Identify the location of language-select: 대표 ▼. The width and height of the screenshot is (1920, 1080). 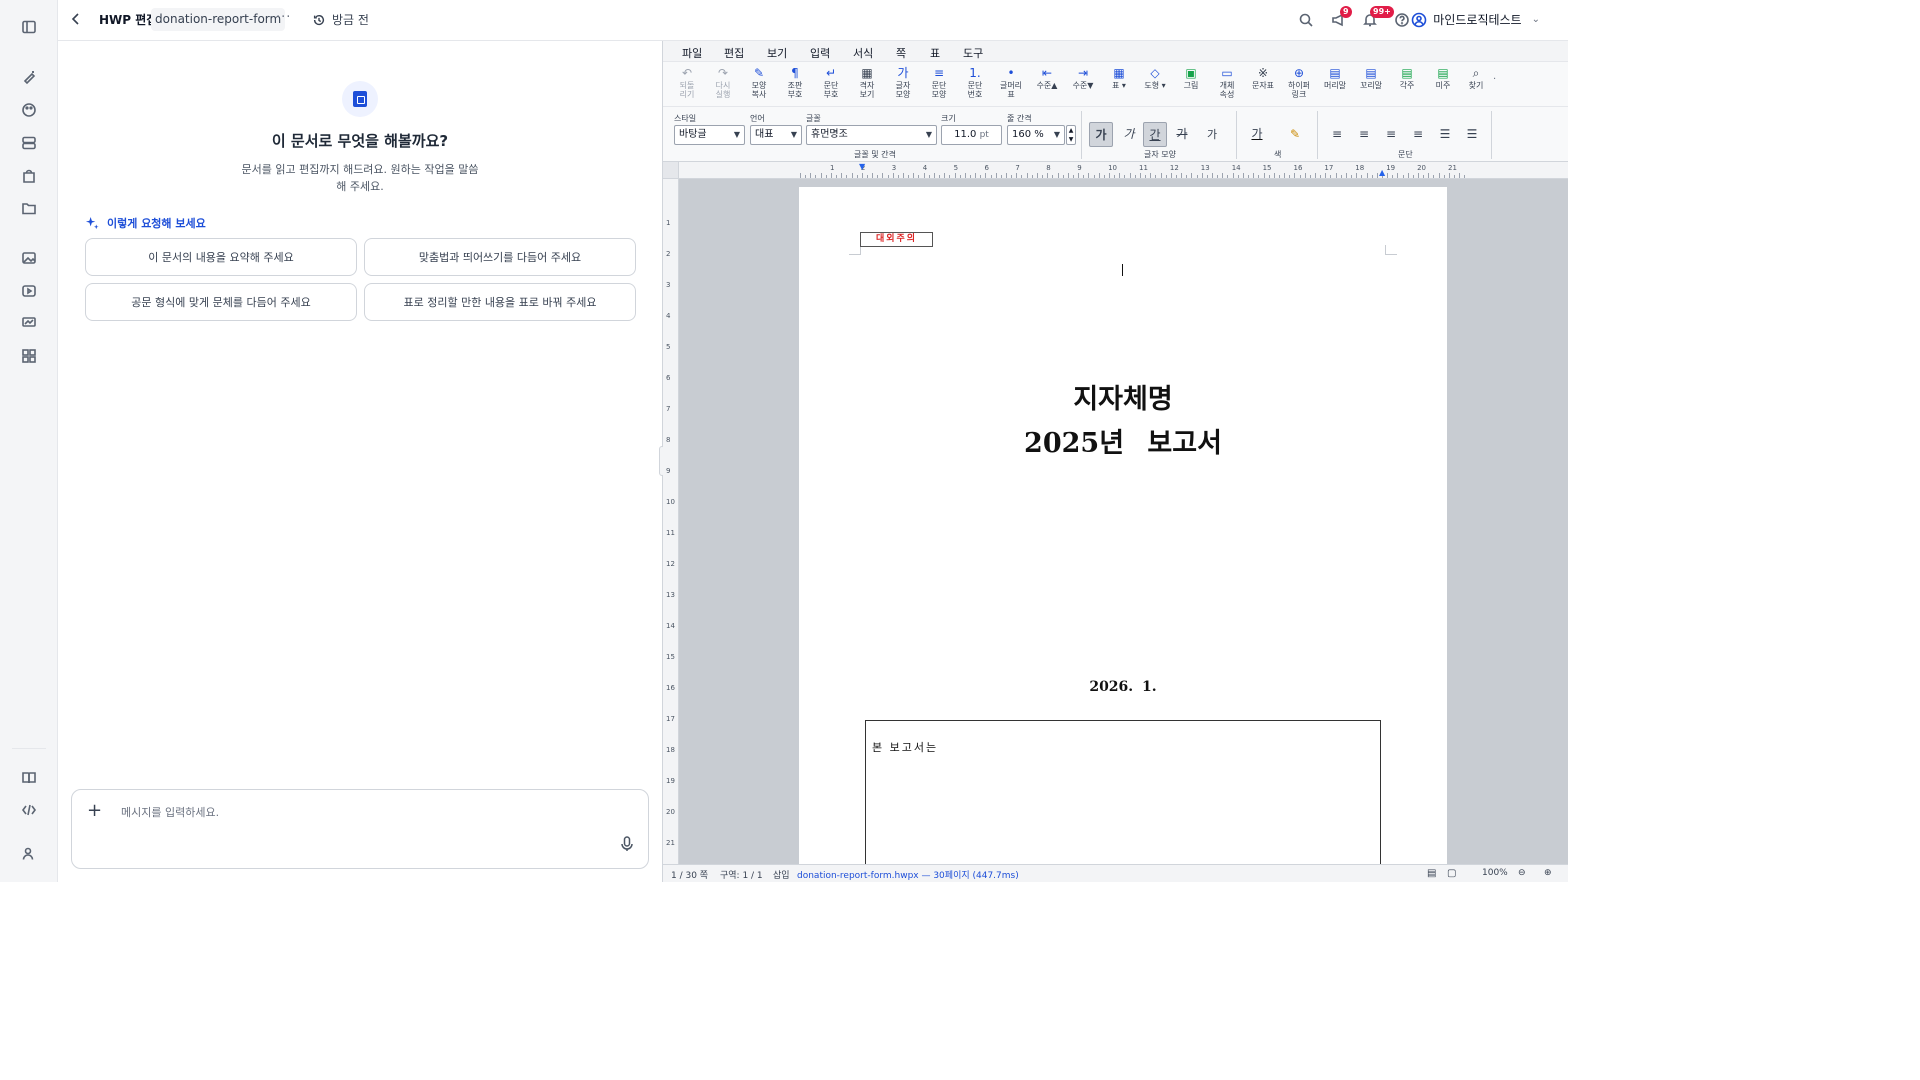
(776, 135).